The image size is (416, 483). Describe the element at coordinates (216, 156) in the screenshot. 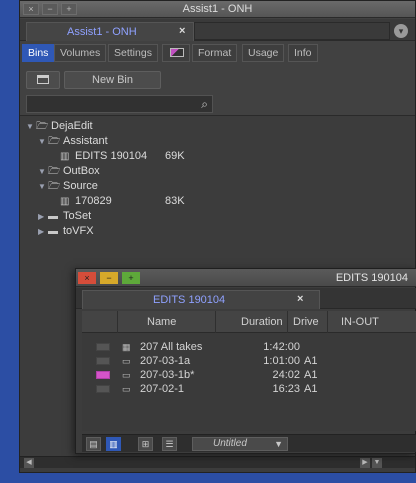

I see `tree-row-edits-190104: ▥ EDITS 190104 69K` at that location.